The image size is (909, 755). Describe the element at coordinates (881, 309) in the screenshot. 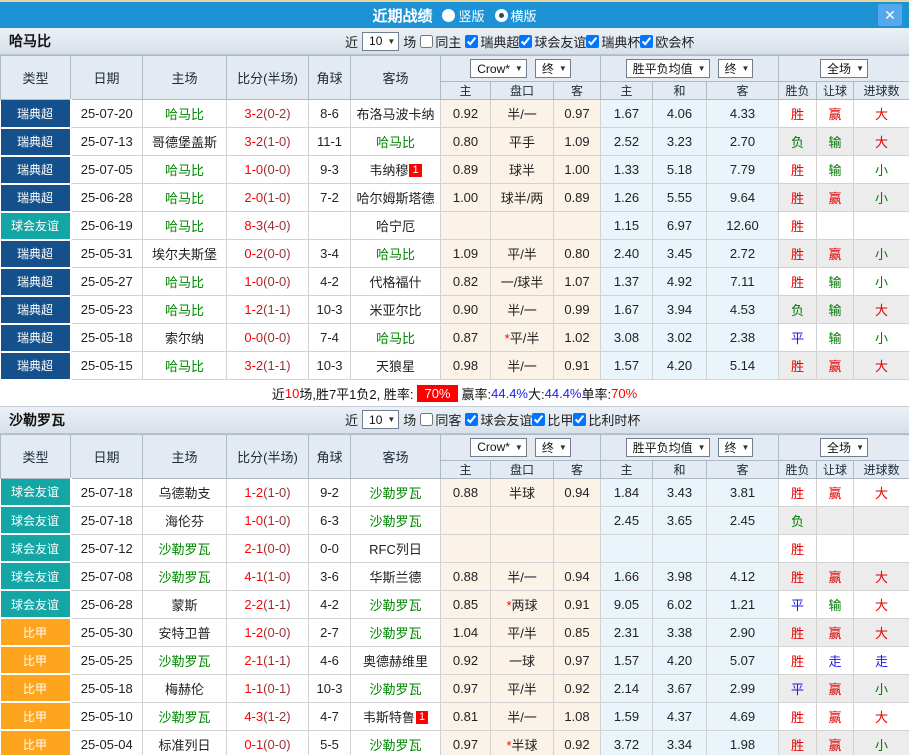

I see `goals-outcome: 大` at that location.